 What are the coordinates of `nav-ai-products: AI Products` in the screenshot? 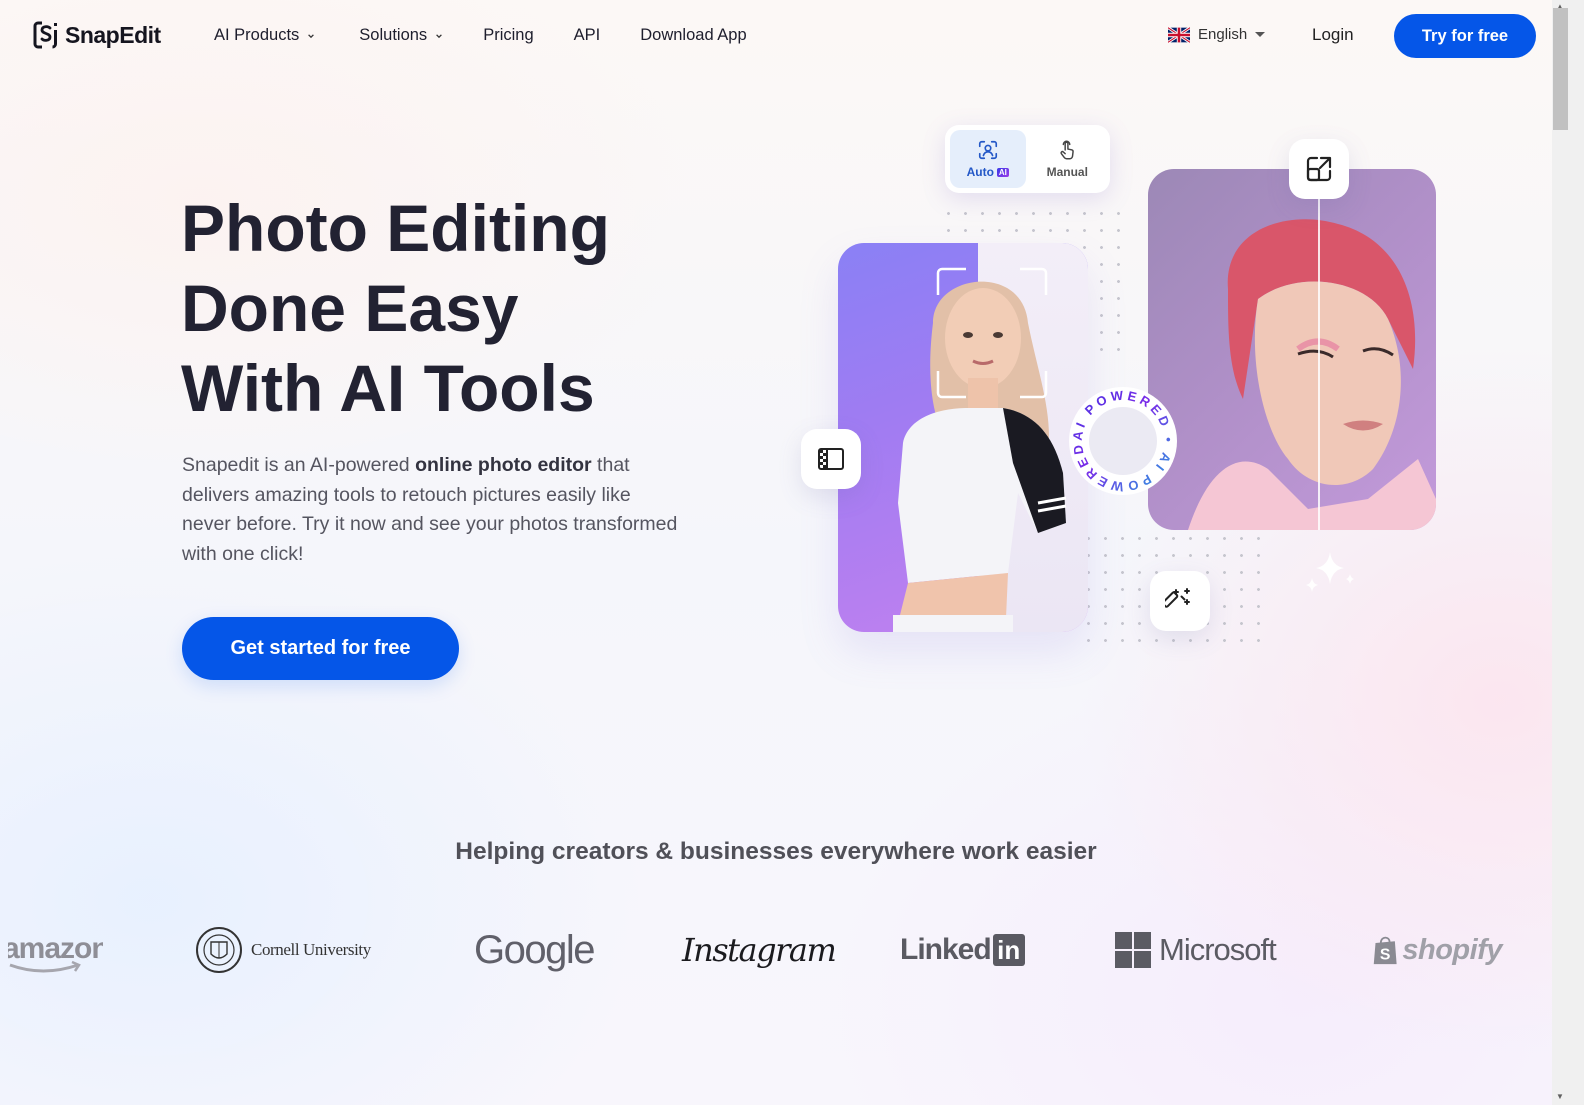 It's located at (264, 35).